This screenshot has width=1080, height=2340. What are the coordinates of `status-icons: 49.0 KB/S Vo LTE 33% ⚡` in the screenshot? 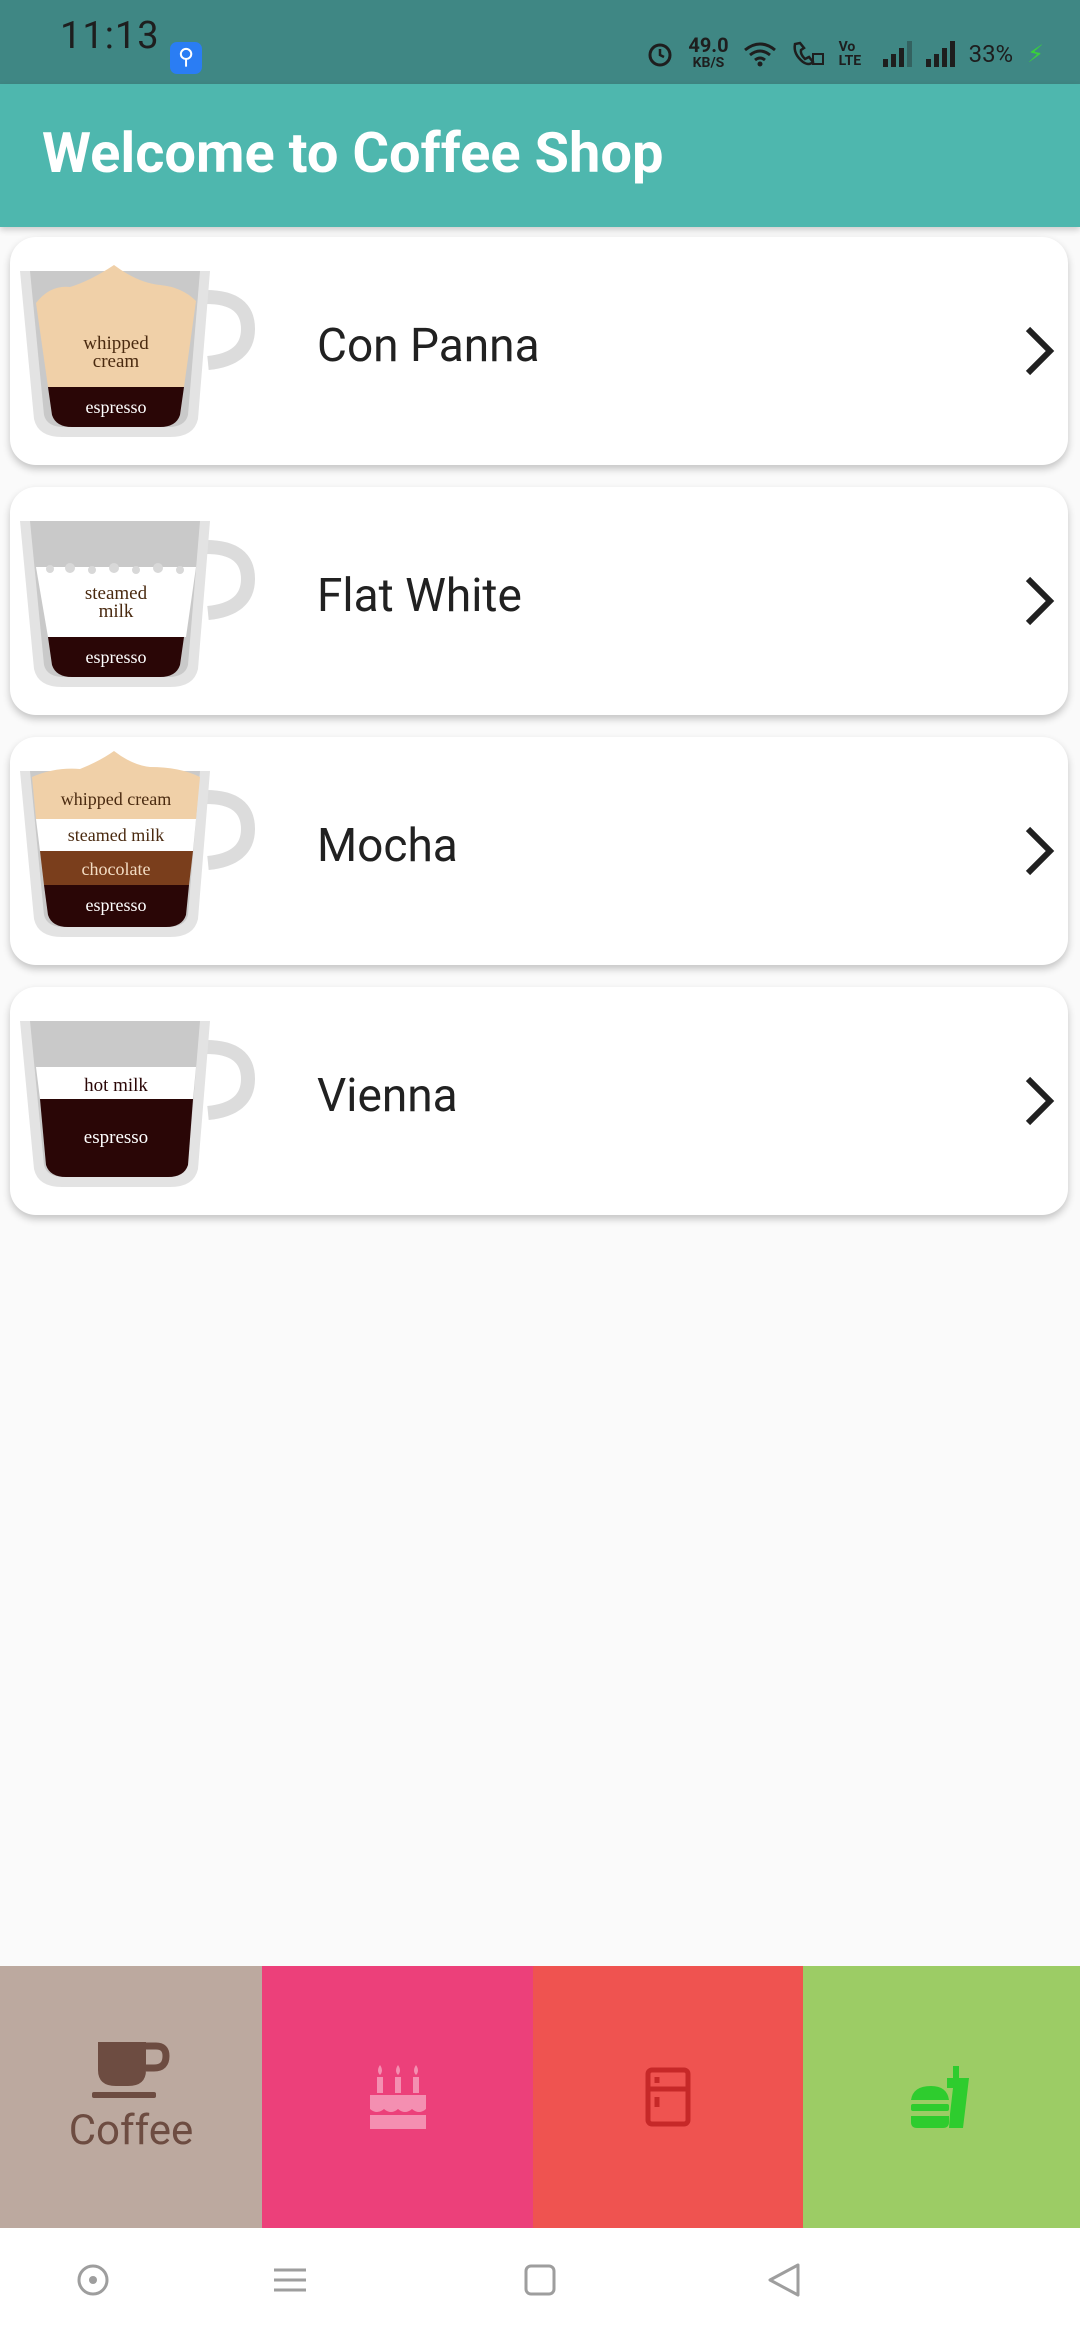 It's located at (845, 52).